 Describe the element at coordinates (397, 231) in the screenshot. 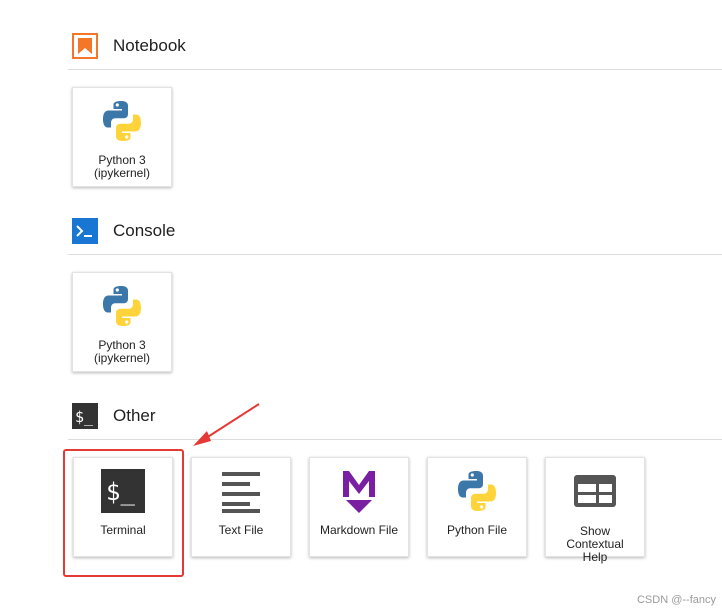

I see `console-section-header: Console` at that location.